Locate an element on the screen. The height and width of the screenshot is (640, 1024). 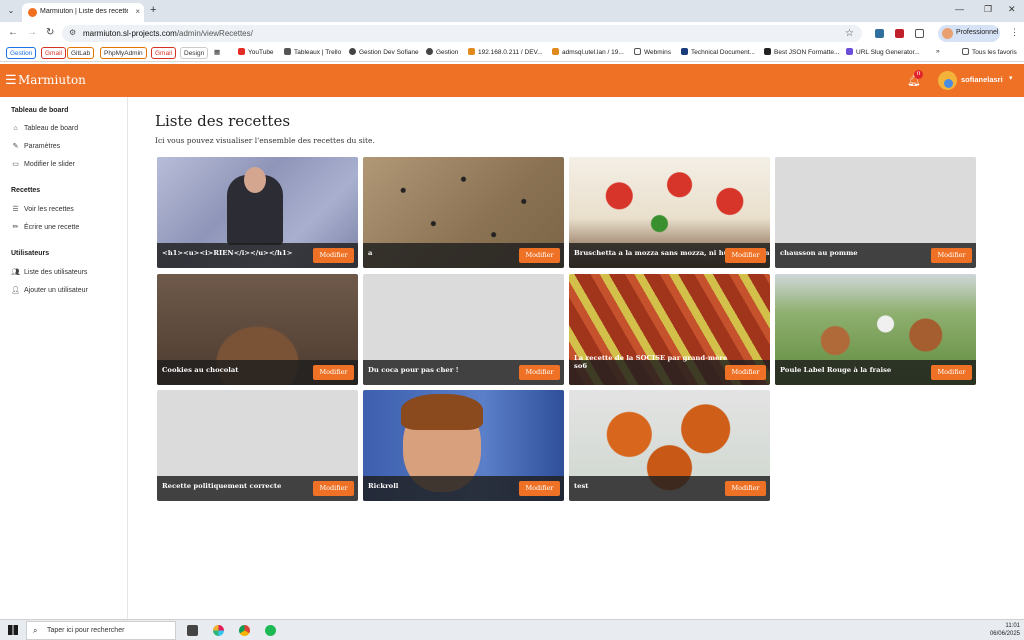
spotify-icon is located at coordinates (270, 630).